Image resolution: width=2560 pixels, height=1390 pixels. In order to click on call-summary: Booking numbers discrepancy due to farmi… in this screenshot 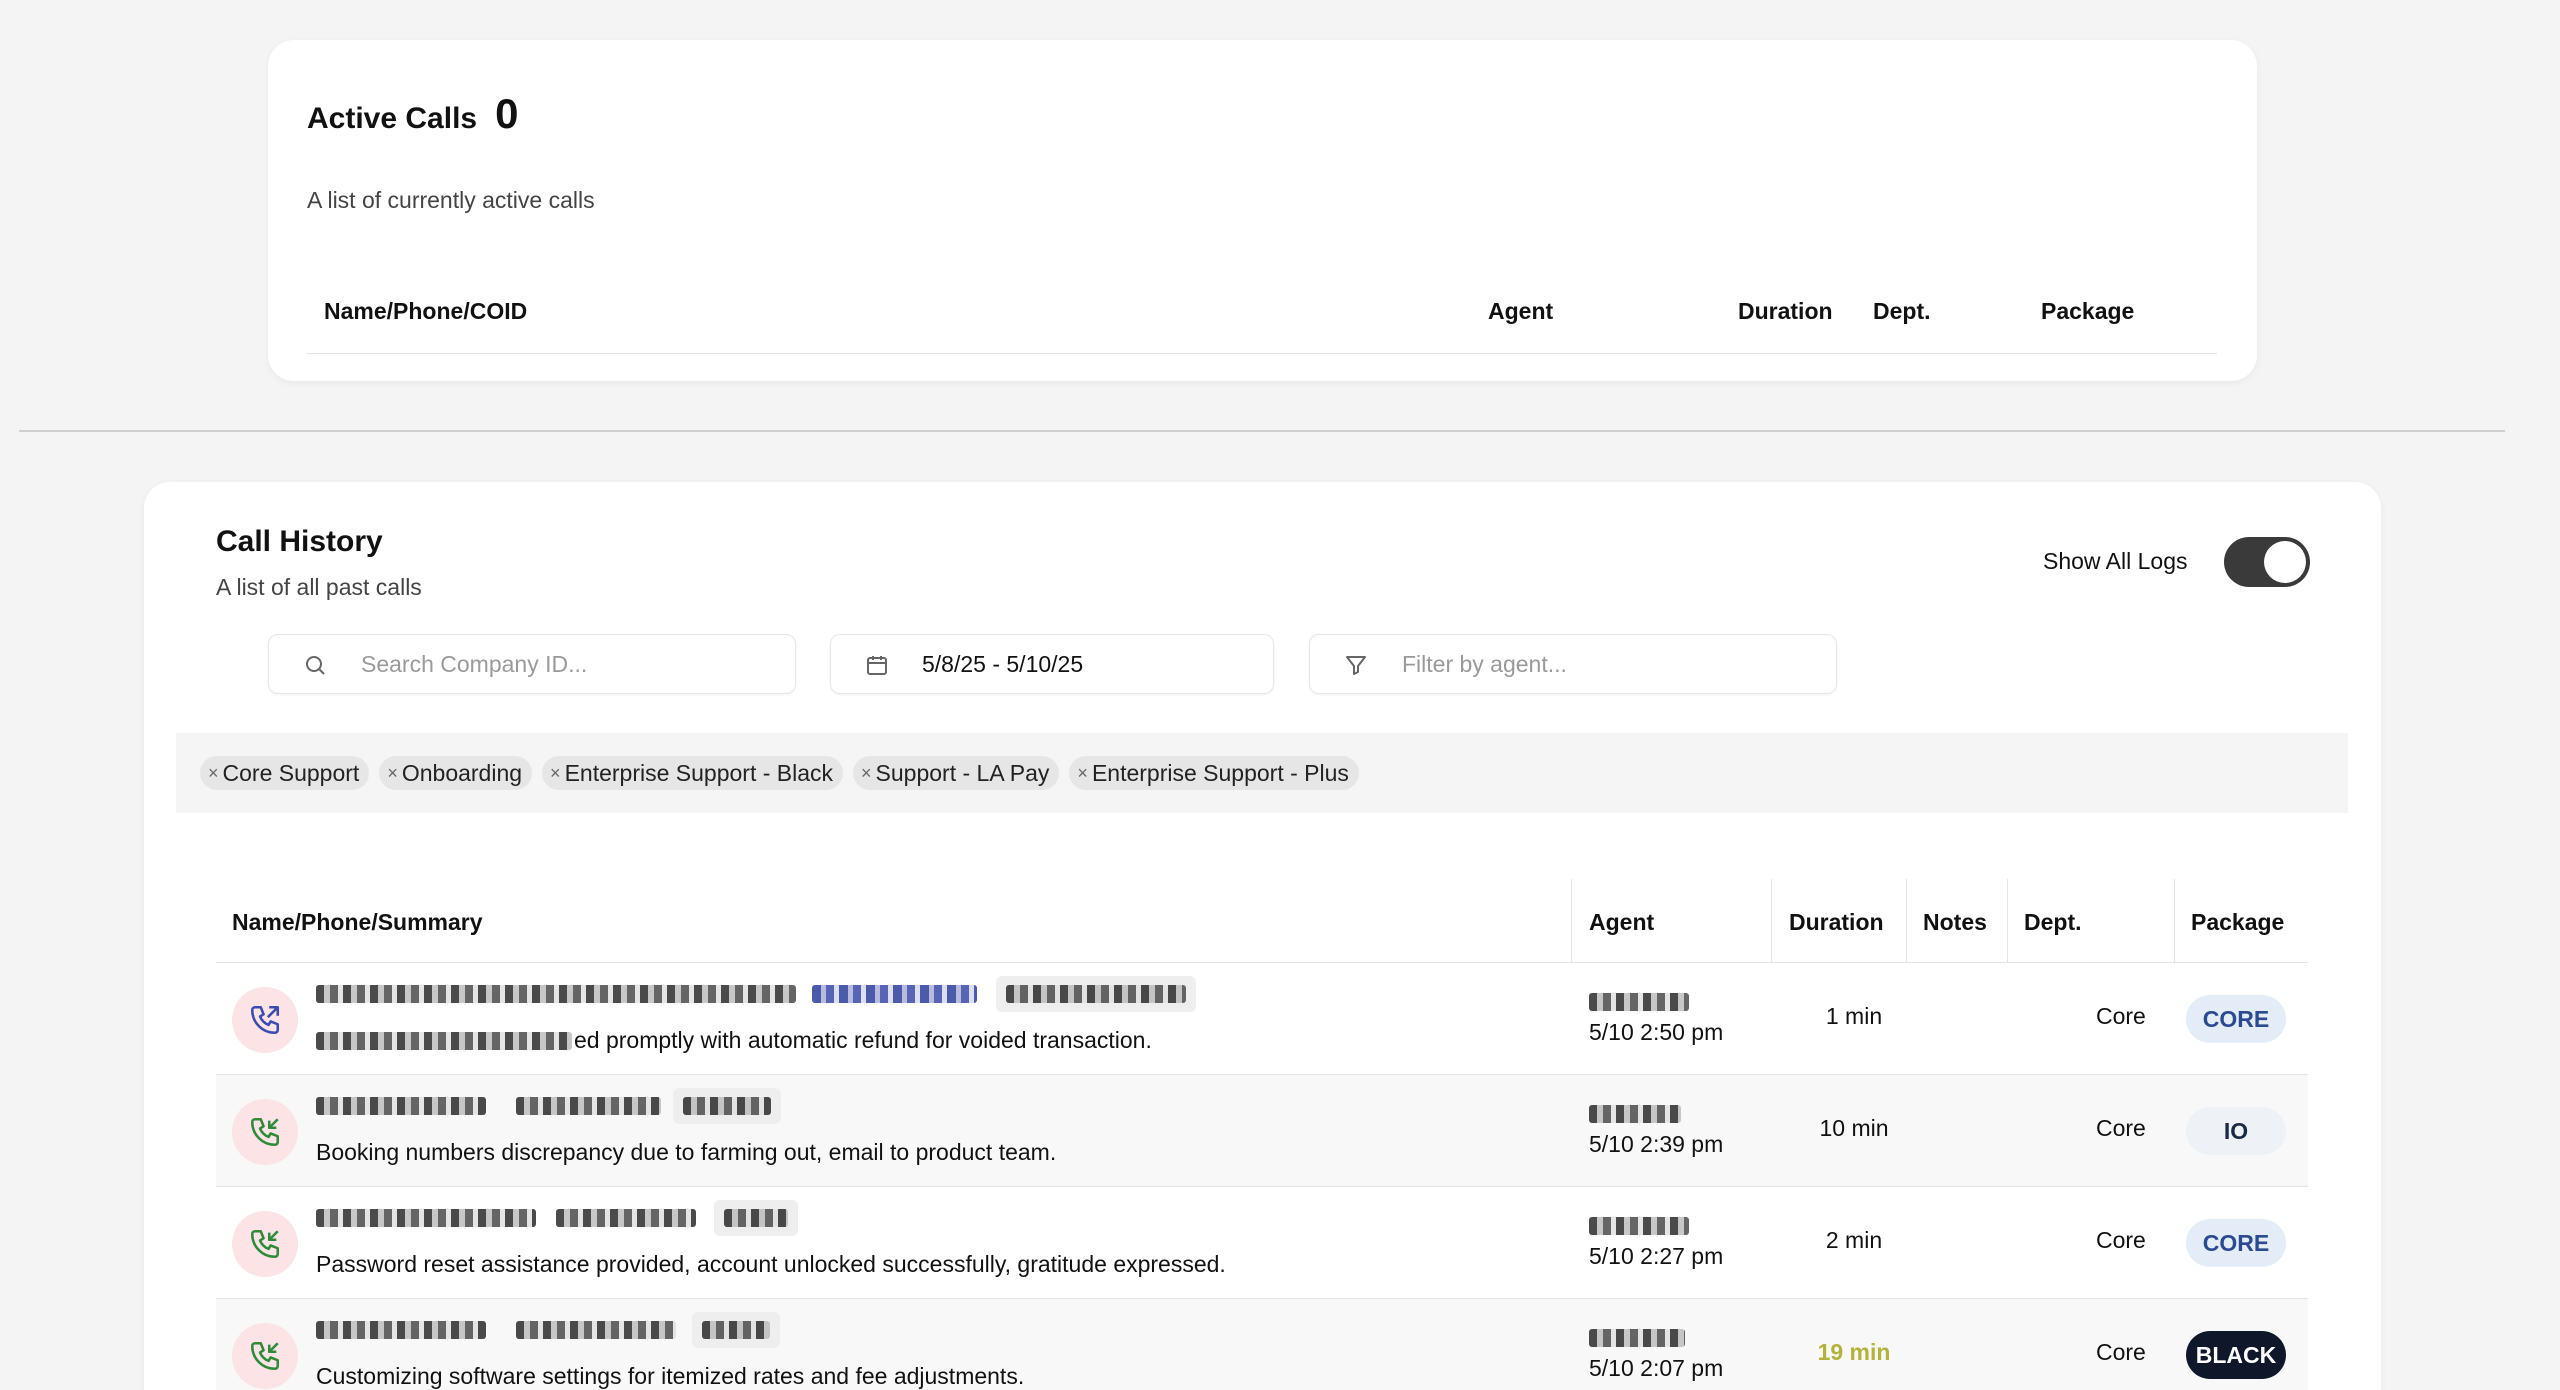, I will do `click(686, 1152)`.